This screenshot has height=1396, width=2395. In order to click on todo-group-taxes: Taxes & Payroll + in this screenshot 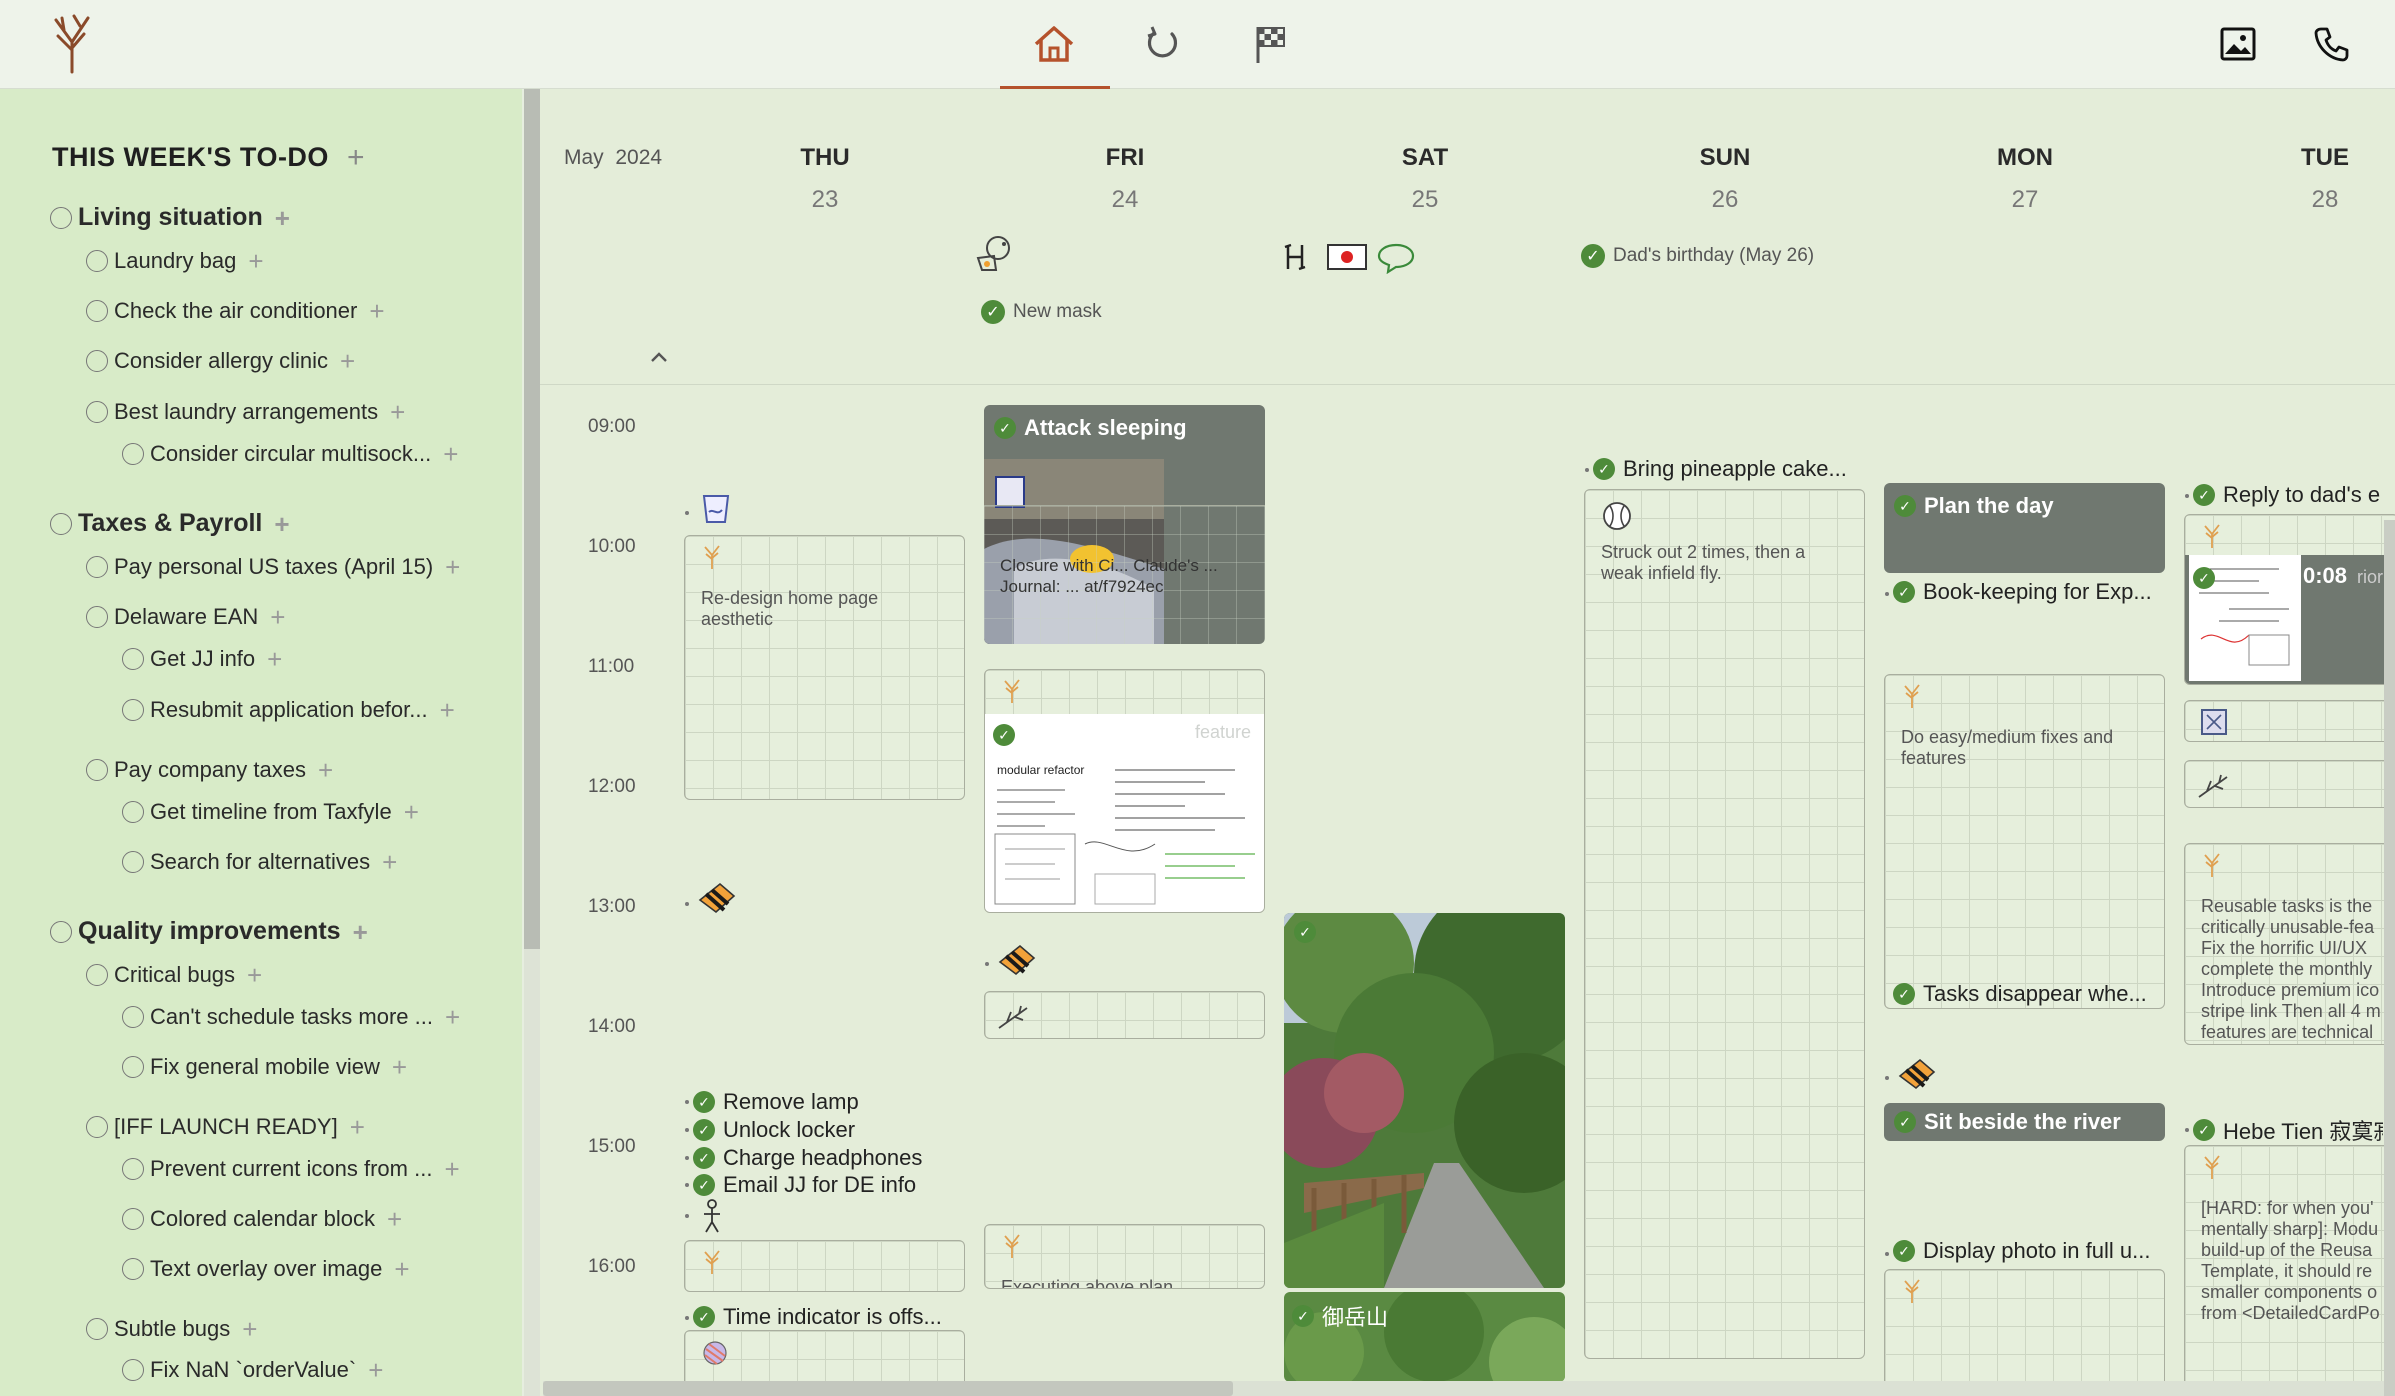, I will do `click(170, 523)`.